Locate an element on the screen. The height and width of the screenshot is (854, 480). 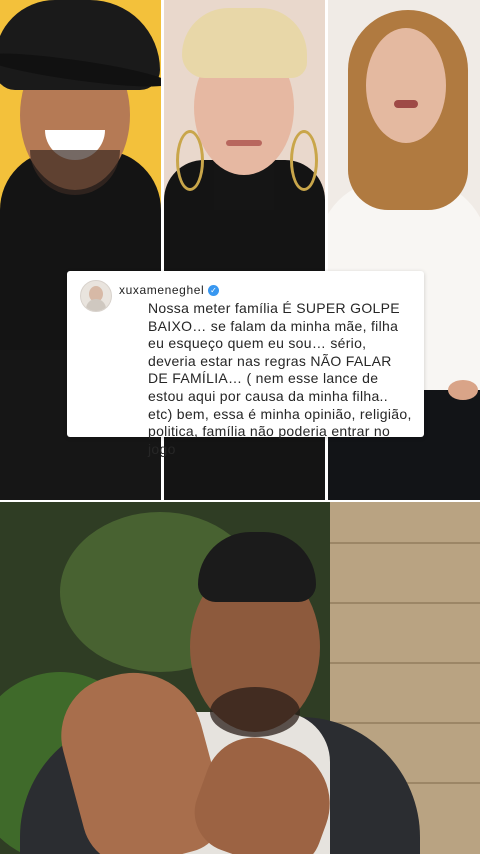
verified-badge-icon: ✓ is located at coordinates (214, 291).